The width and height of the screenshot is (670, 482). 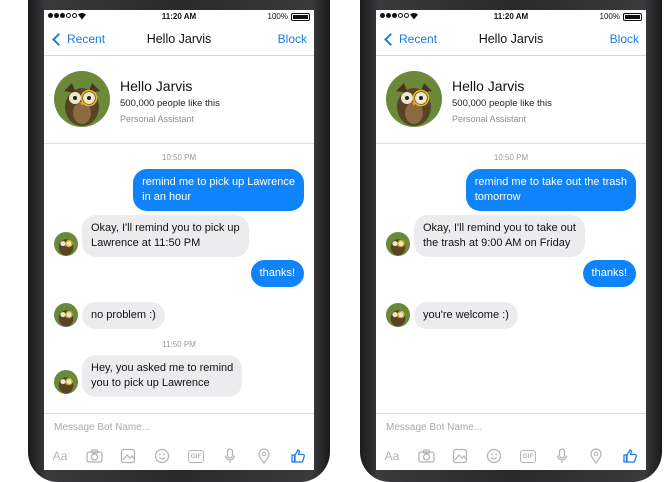 What do you see at coordinates (150, 383) in the screenshot?
I see `message-line: you to pick up Lawrence` at bounding box center [150, 383].